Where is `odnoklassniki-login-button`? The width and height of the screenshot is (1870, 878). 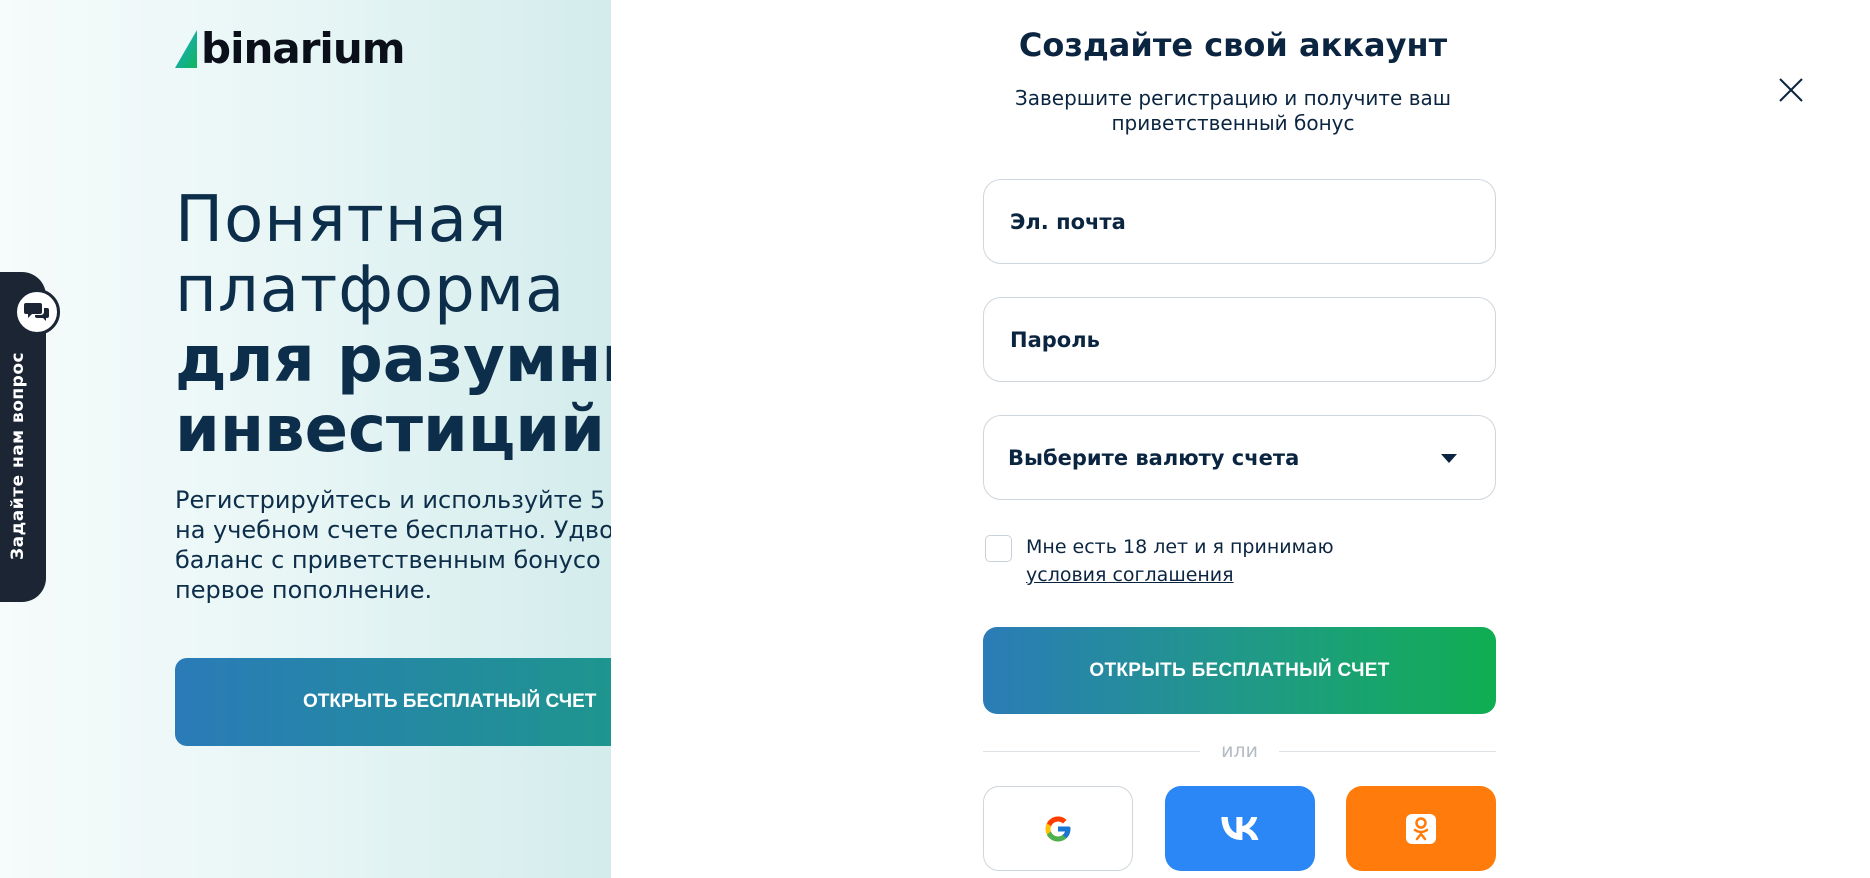 odnoklassniki-login-button is located at coordinates (1421, 828).